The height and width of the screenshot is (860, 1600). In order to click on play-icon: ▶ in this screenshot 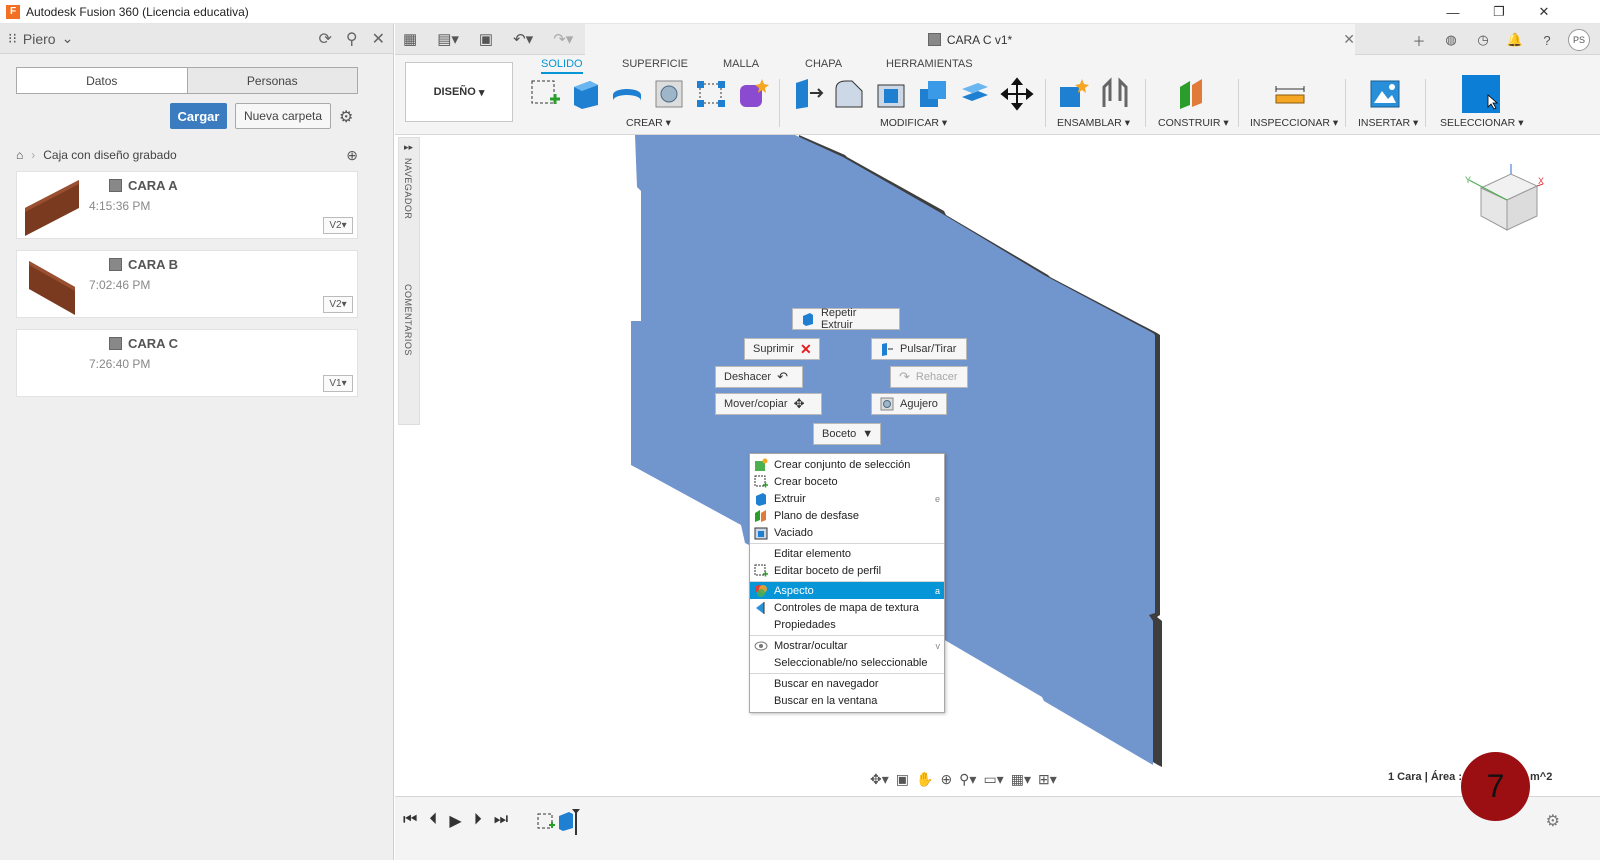, I will do `click(455, 821)`.